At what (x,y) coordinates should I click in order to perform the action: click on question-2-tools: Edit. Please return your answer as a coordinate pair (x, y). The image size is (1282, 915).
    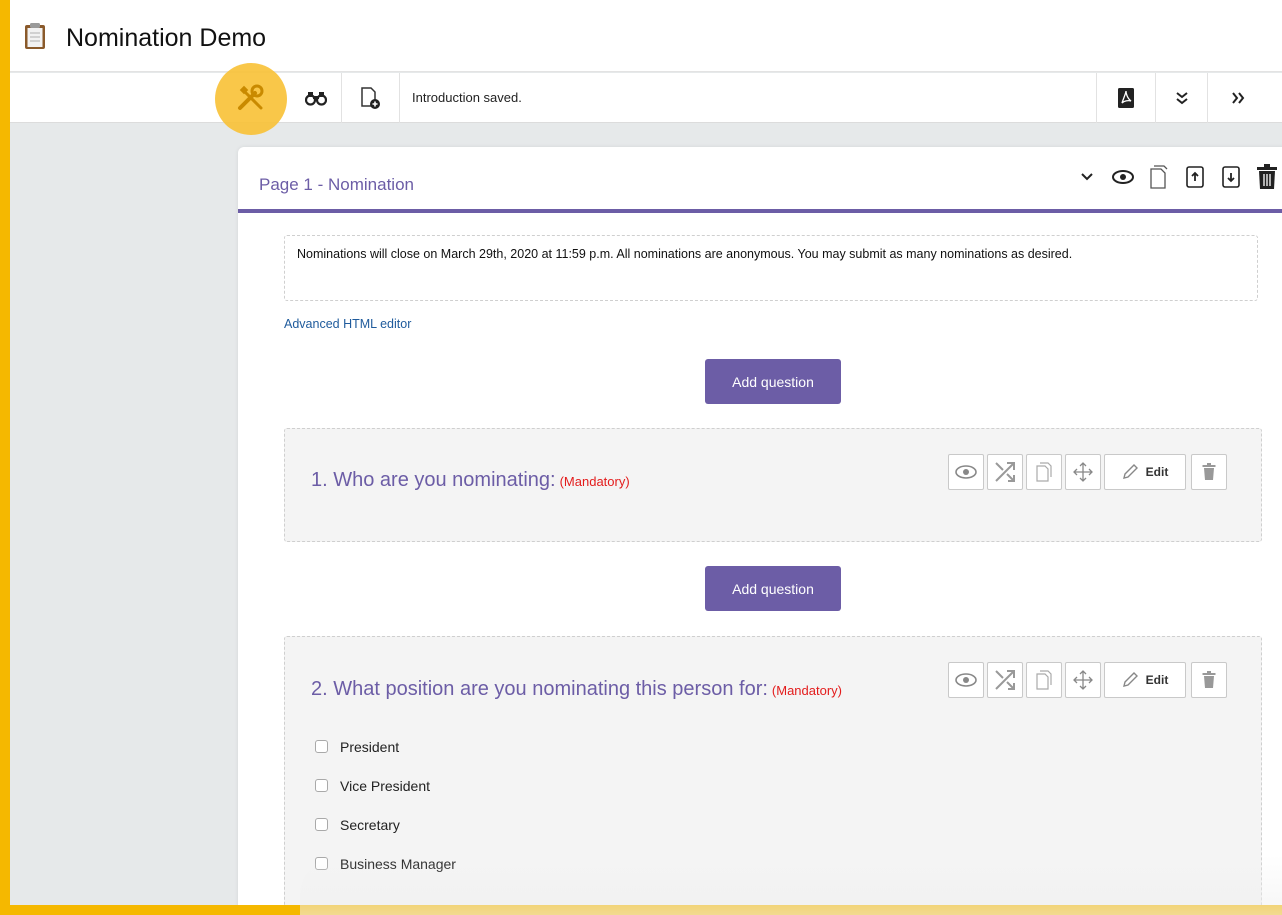
    Looking at the image, I should click on (1087, 680).